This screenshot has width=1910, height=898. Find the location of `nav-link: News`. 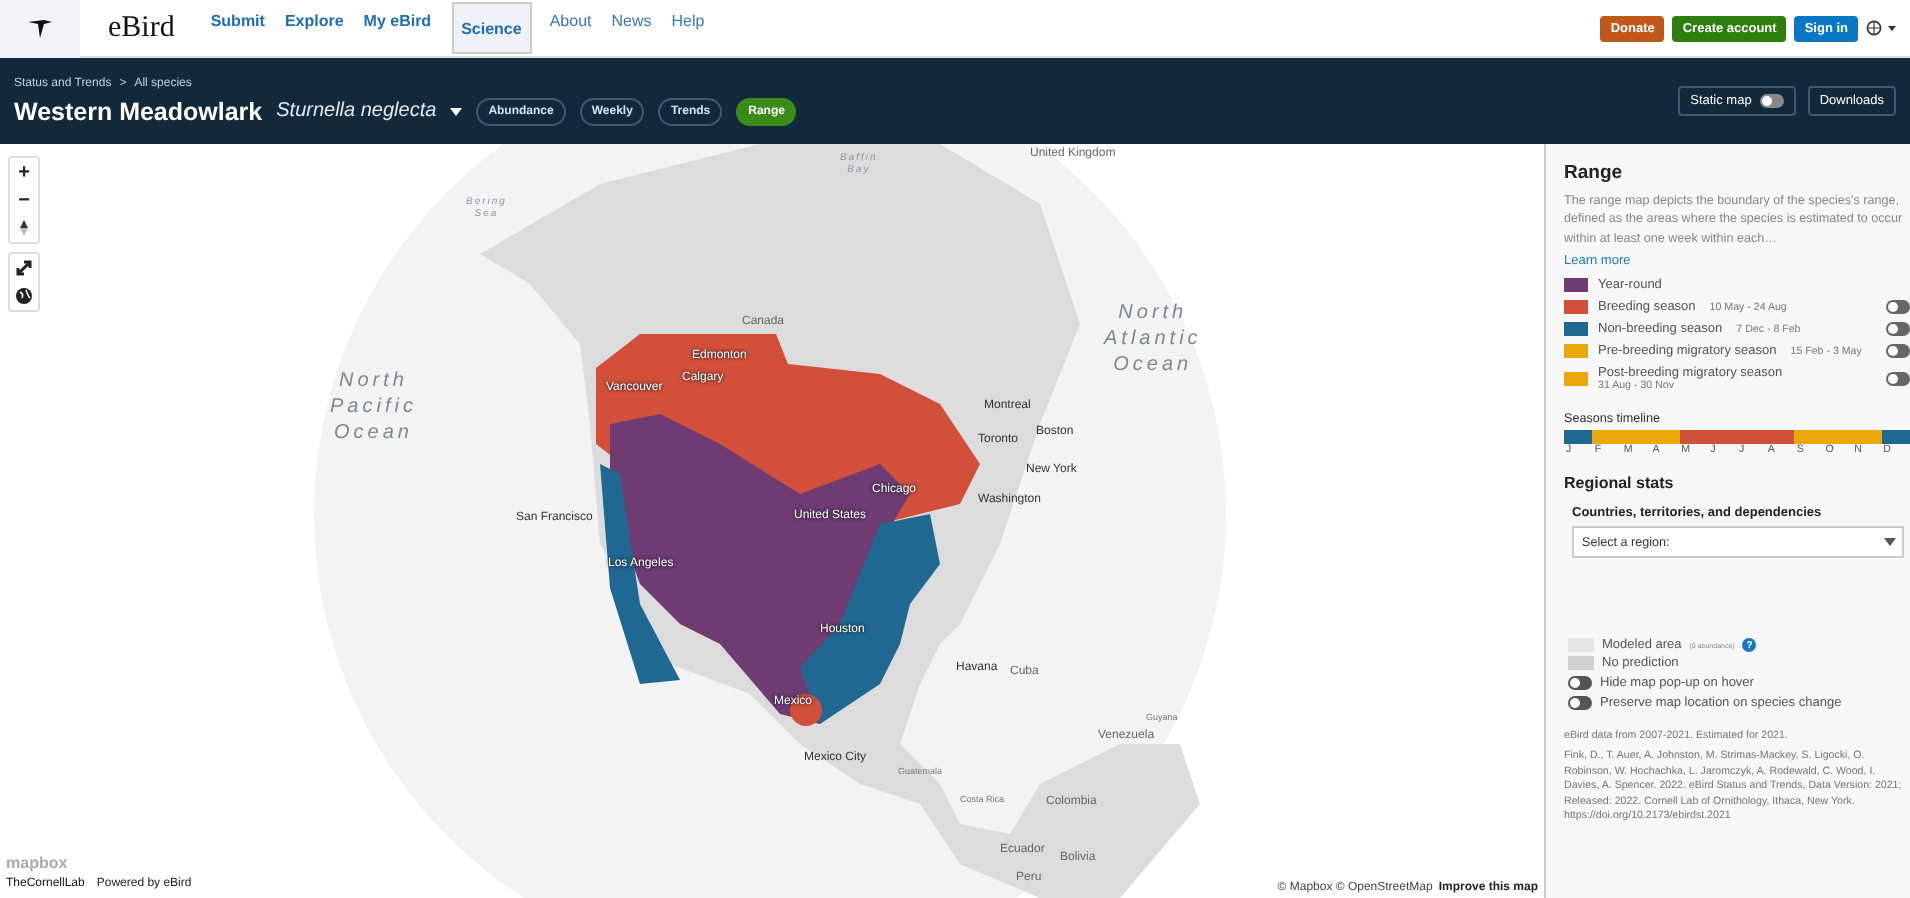

nav-link: News is located at coordinates (631, 28).